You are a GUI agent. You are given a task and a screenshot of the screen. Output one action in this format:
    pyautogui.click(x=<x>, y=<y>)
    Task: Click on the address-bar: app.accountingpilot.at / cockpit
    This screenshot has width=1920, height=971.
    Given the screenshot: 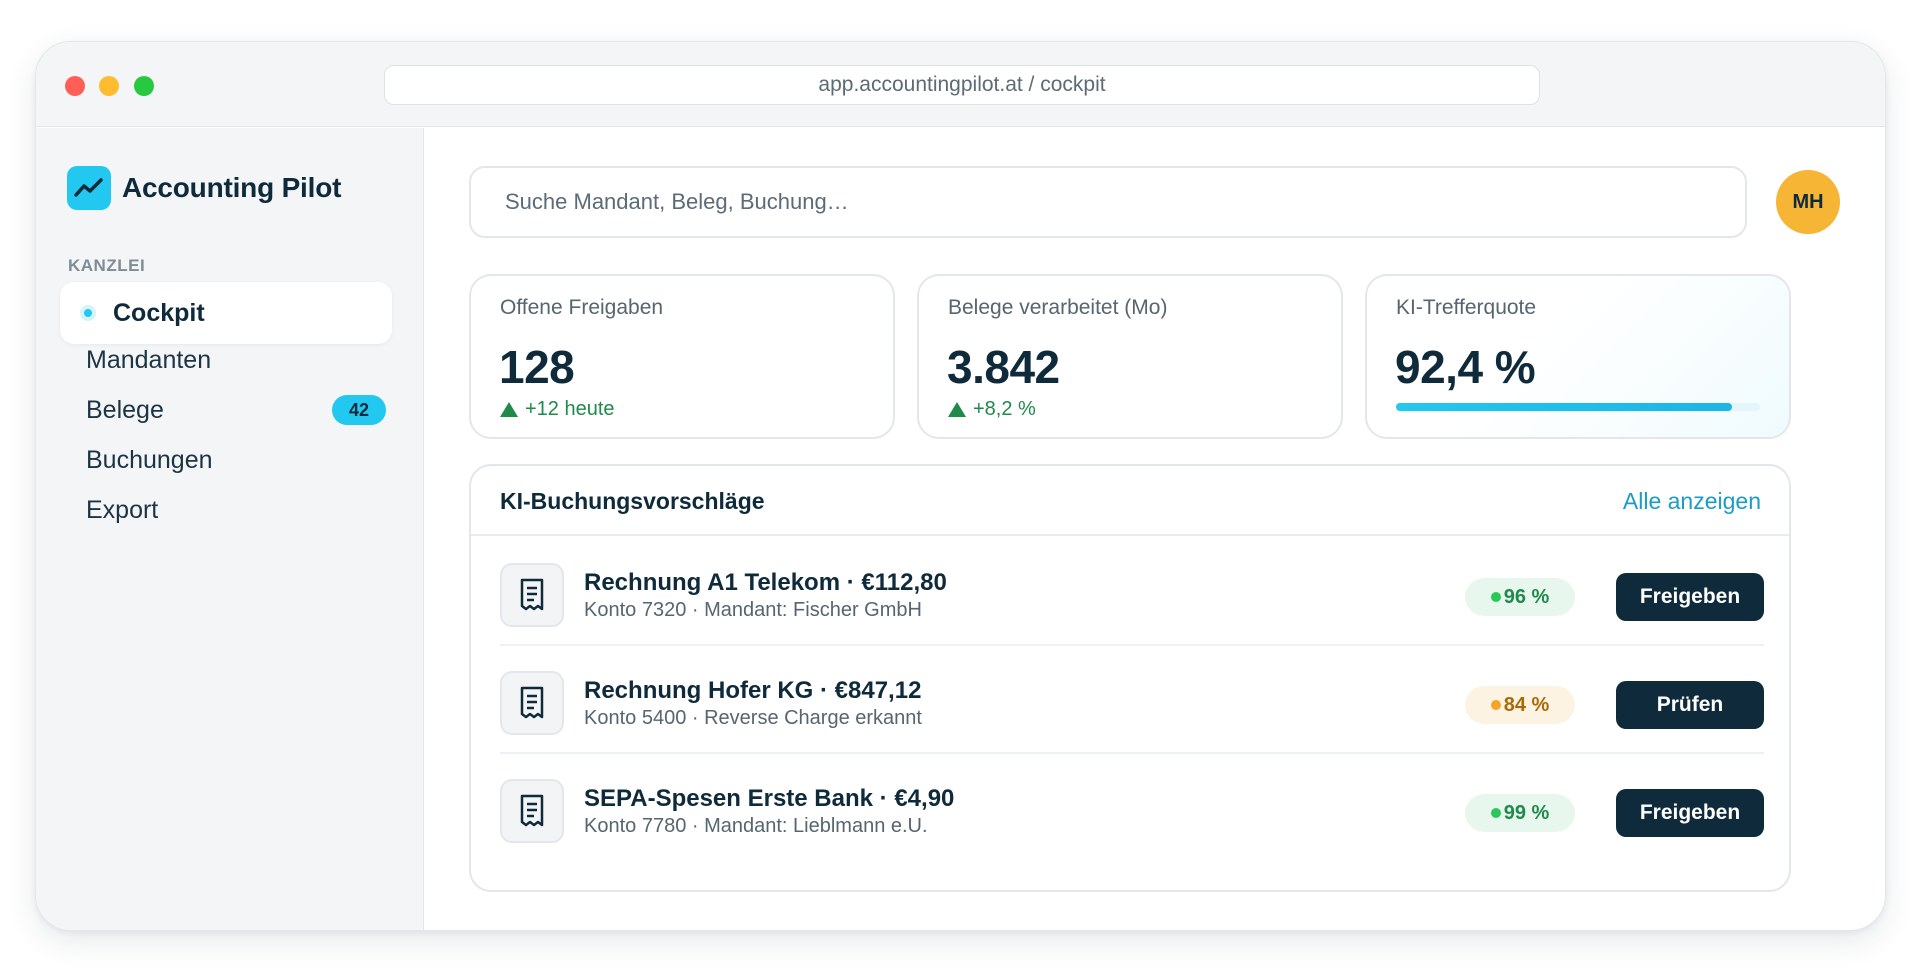 What is the action you would take?
    pyautogui.click(x=962, y=85)
    